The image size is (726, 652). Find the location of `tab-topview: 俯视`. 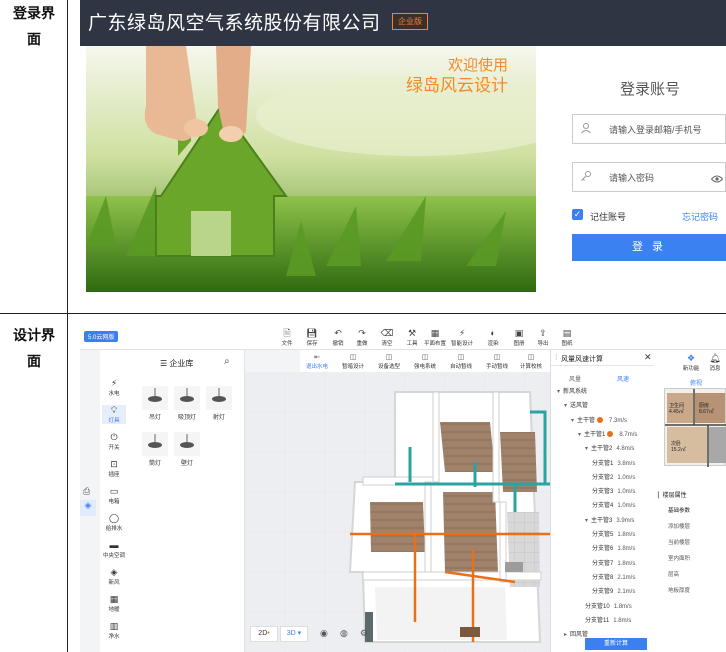

tab-topview: 俯视 is located at coordinates (696, 382).